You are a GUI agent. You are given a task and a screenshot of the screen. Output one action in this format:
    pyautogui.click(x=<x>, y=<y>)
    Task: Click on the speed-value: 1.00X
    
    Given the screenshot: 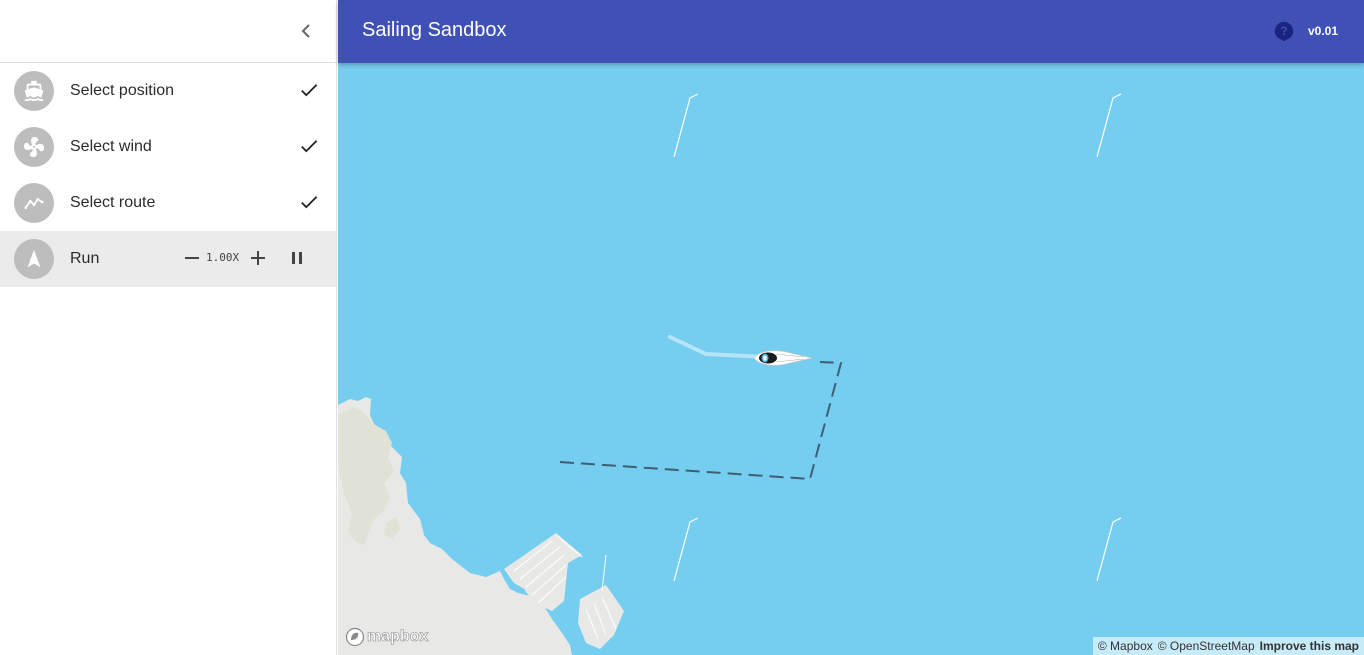 What is the action you would take?
    pyautogui.click(x=223, y=257)
    